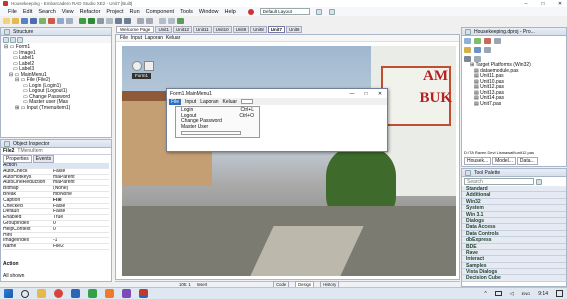 This screenshot has width=567, height=299. I want to click on align-icon, so click(140, 20).